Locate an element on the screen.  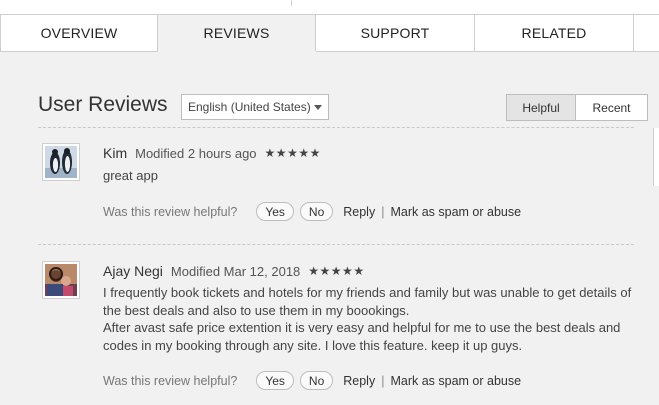
tab-support: SUPPORT is located at coordinates (395, 33).